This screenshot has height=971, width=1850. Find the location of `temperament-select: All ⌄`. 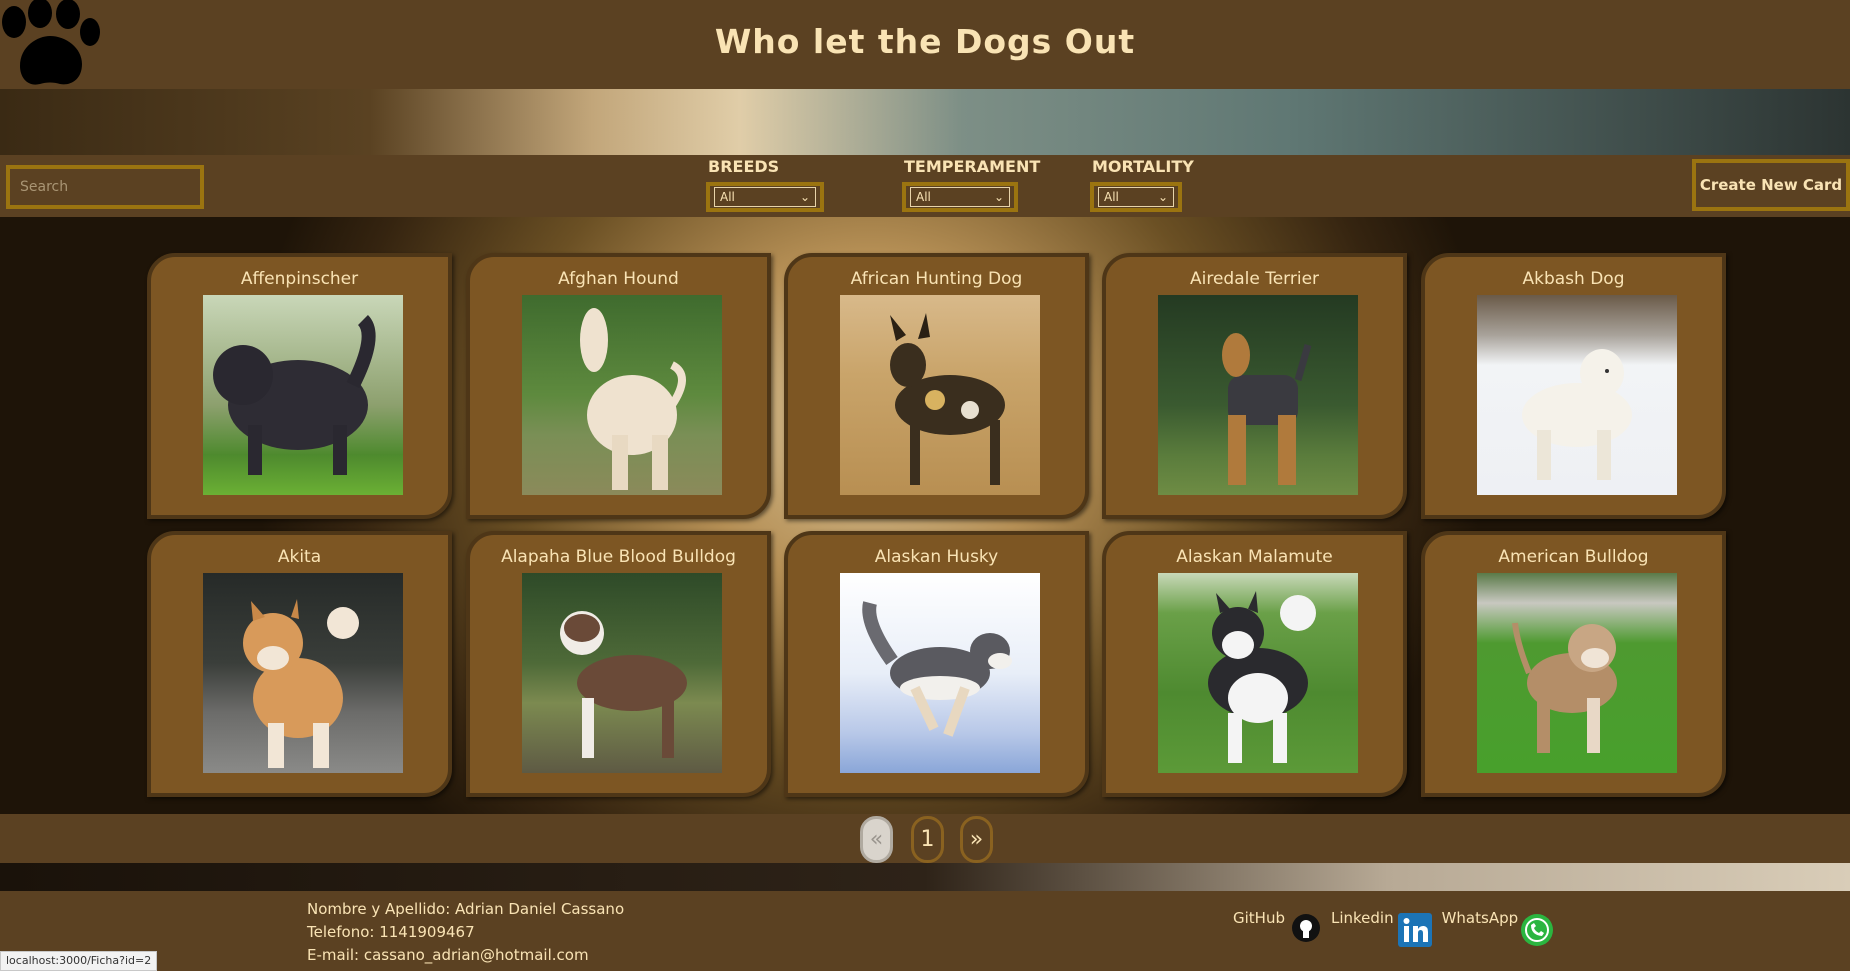

temperament-select: All ⌄ is located at coordinates (960, 197).